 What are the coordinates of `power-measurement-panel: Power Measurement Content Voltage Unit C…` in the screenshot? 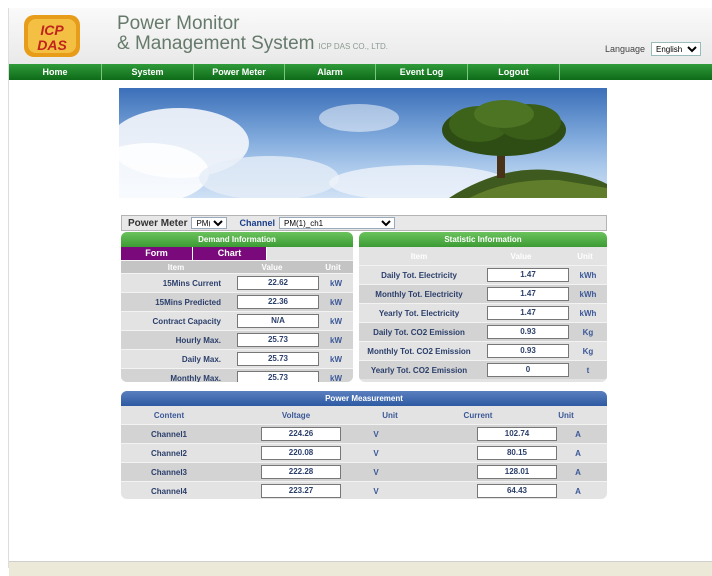 It's located at (364, 445).